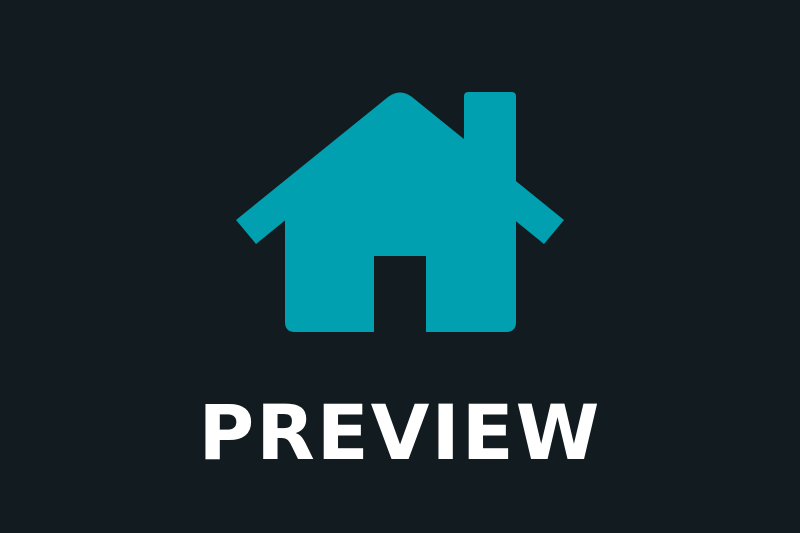 This screenshot has width=800, height=533. Describe the element at coordinates (400, 432) in the screenshot. I see `preview-label: PREVIEW` at that location.